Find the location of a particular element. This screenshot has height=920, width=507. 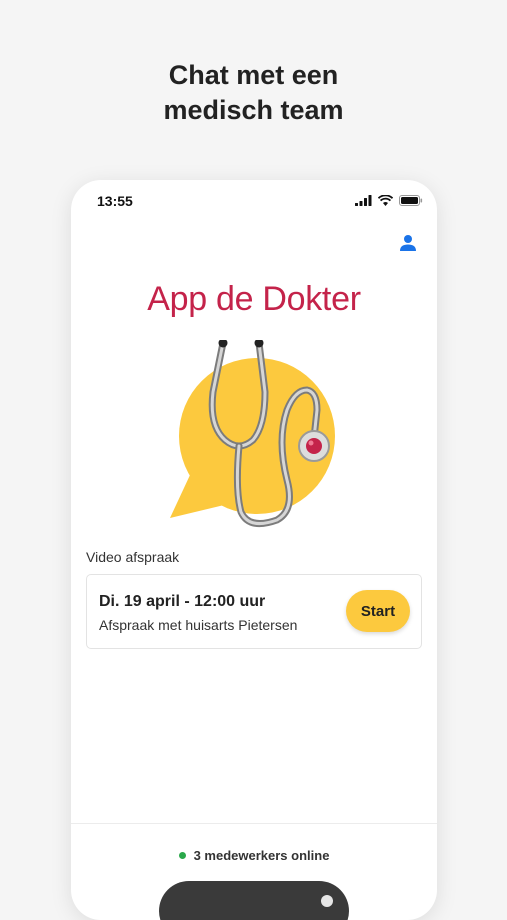

headline-line-1: Chat met een is located at coordinates (253, 75).